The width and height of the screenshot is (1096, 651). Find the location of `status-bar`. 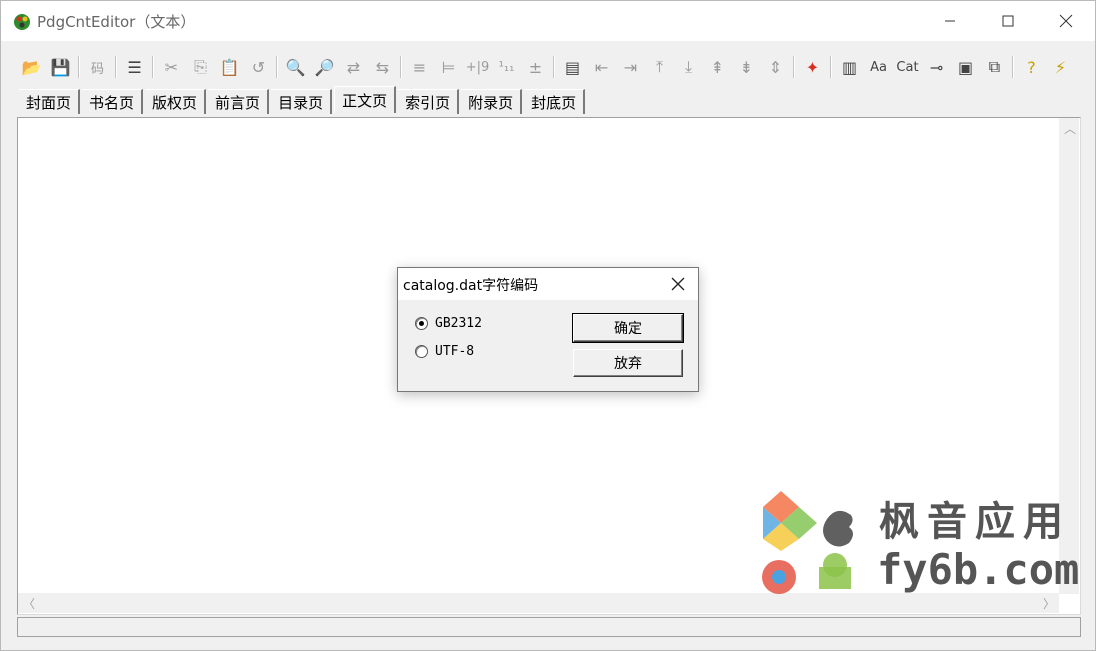

status-bar is located at coordinates (549, 627).